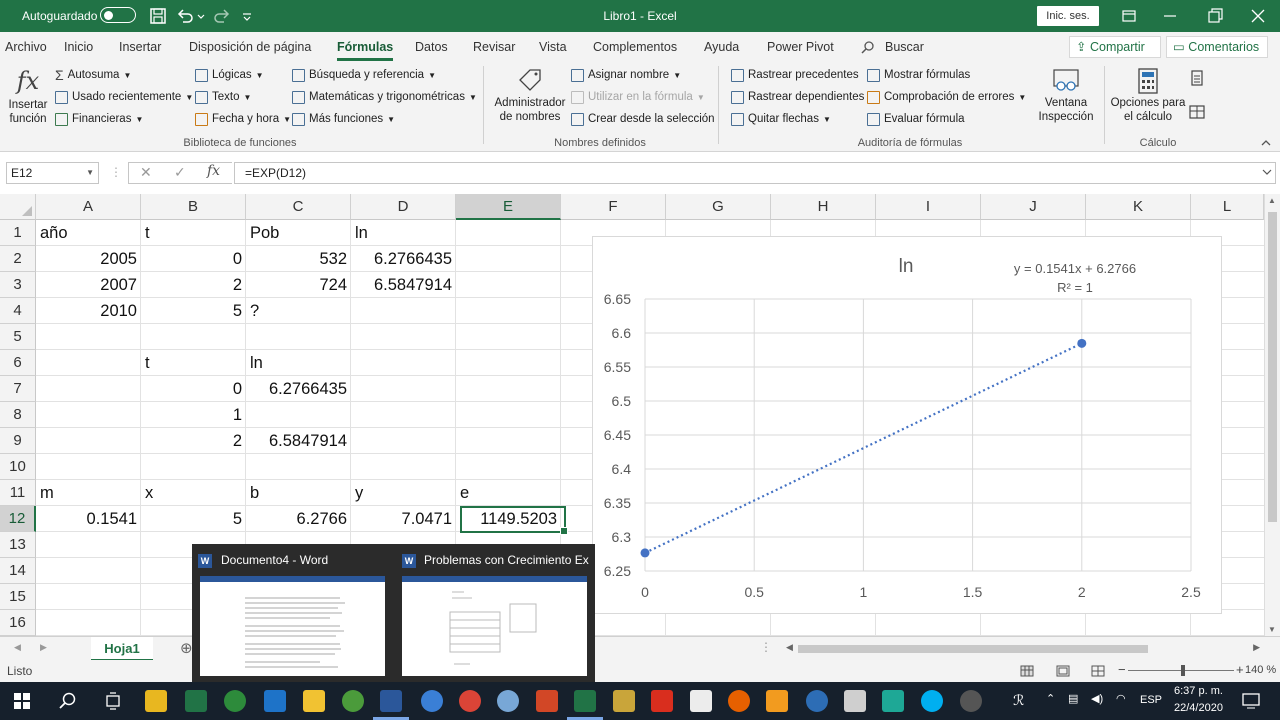 Image resolution: width=1280 pixels, height=720 pixels. Describe the element at coordinates (817, 701) in the screenshot. I see `r-icon` at that location.